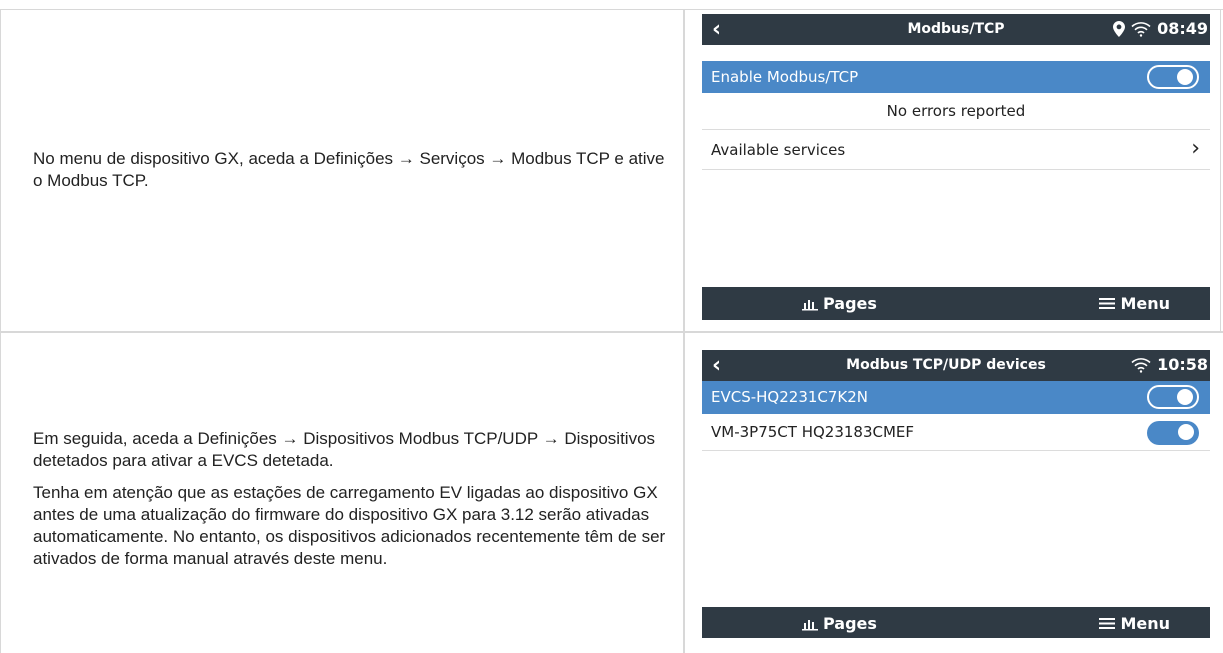 The image size is (1223, 653). What do you see at coordinates (956, 397) in the screenshot?
I see `device-row-evcs: EVCS-HQ2231C7K2N` at bounding box center [956, 397].